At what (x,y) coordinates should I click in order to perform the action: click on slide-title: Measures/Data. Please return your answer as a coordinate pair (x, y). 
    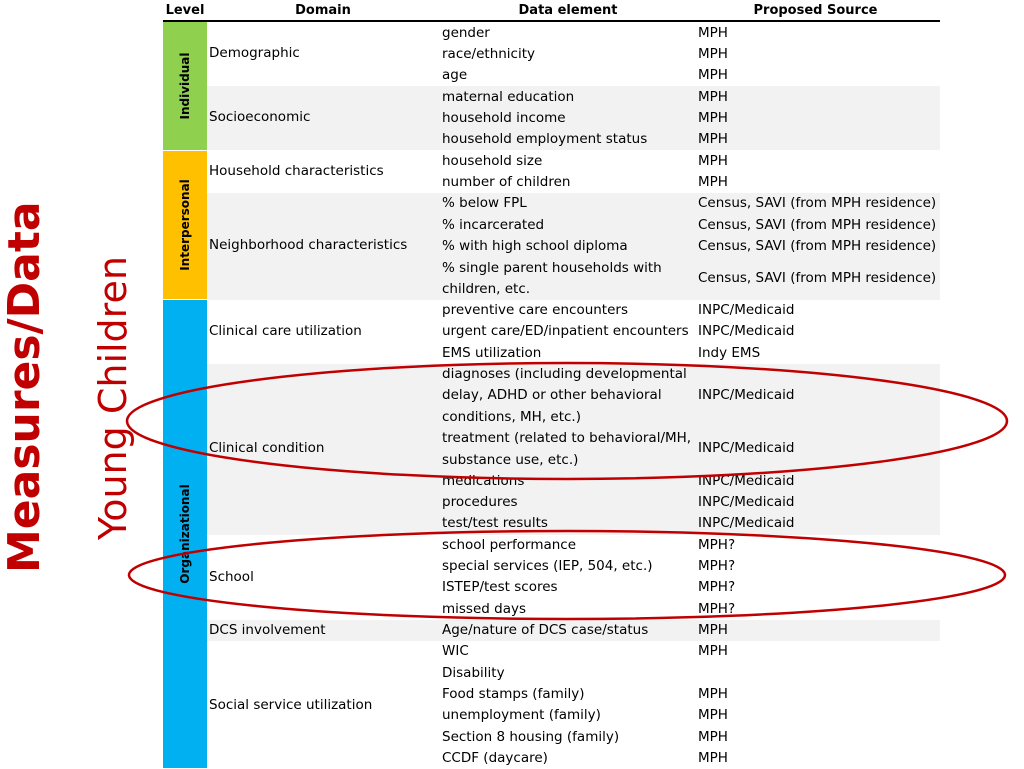
    Looking at the image, I should click on (25, 387).